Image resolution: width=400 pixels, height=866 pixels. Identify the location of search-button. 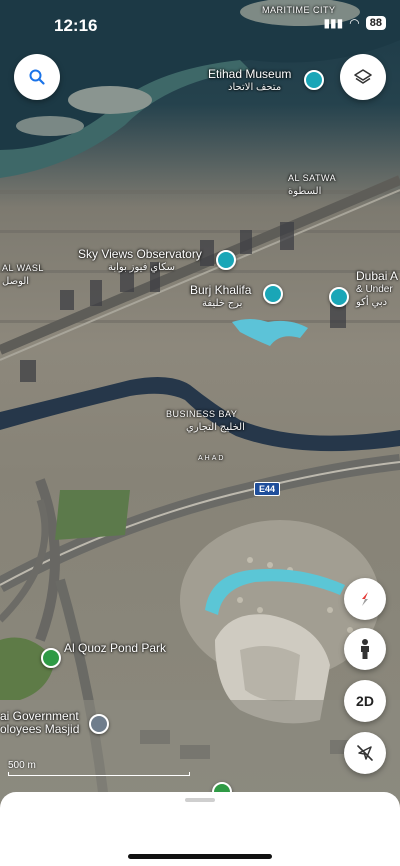
(37, 77).